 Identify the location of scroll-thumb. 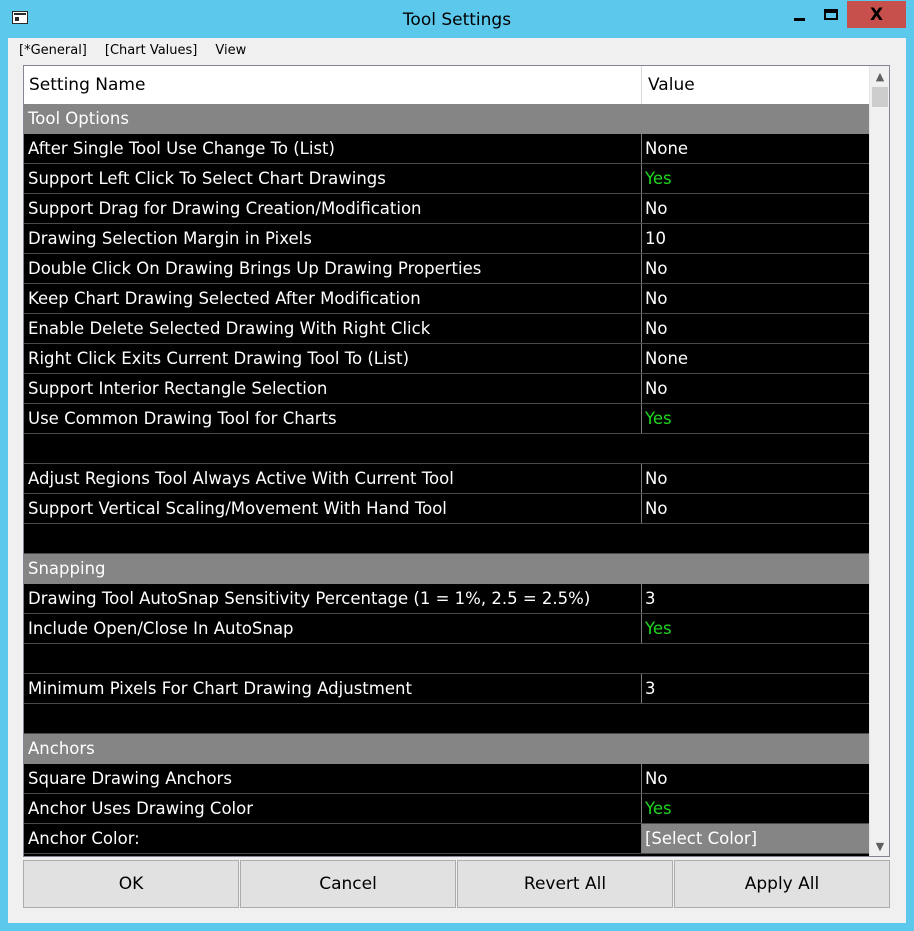
(880, 97).